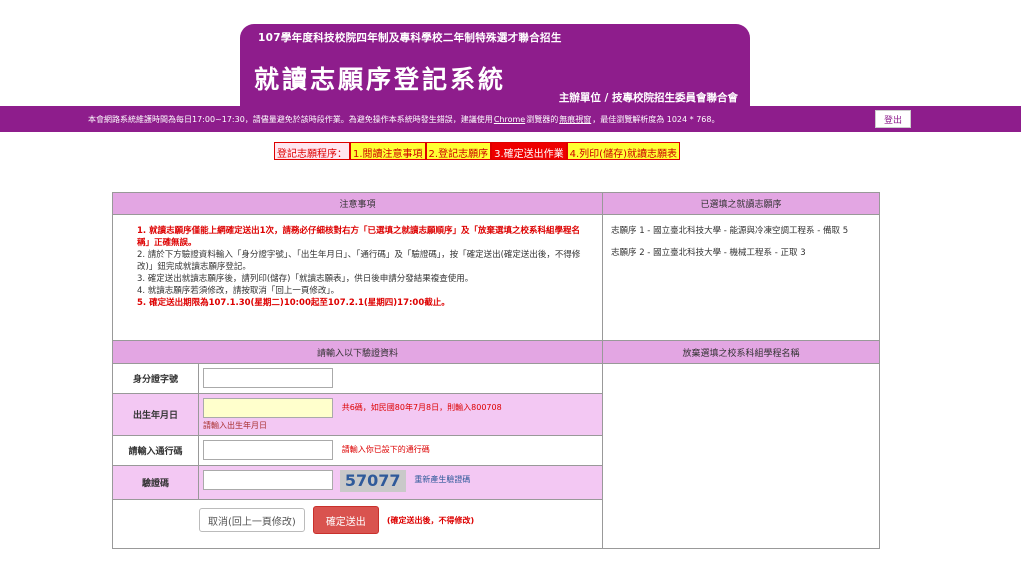 The width and height of the screenshot is (1021, 575). I want to click on birth-value-cell: 共6碼，如民國80年7月8日，則輸入800708 請輸入出生年月日, so click(400, 414).